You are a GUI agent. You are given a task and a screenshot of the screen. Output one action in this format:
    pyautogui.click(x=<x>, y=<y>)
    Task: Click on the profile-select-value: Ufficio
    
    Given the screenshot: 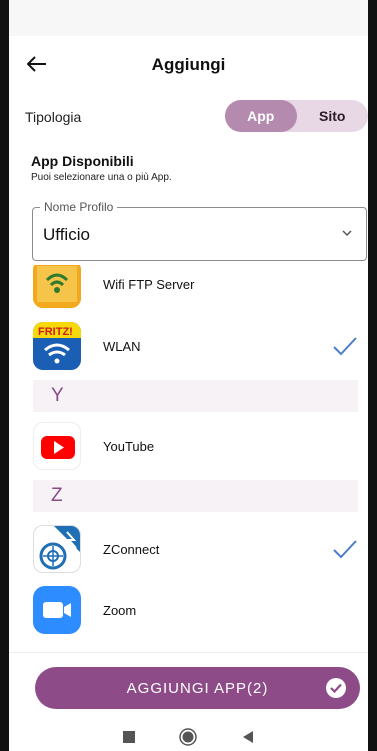 What is the action you would take?
    pyautogui.click(x=66, y=234)
    